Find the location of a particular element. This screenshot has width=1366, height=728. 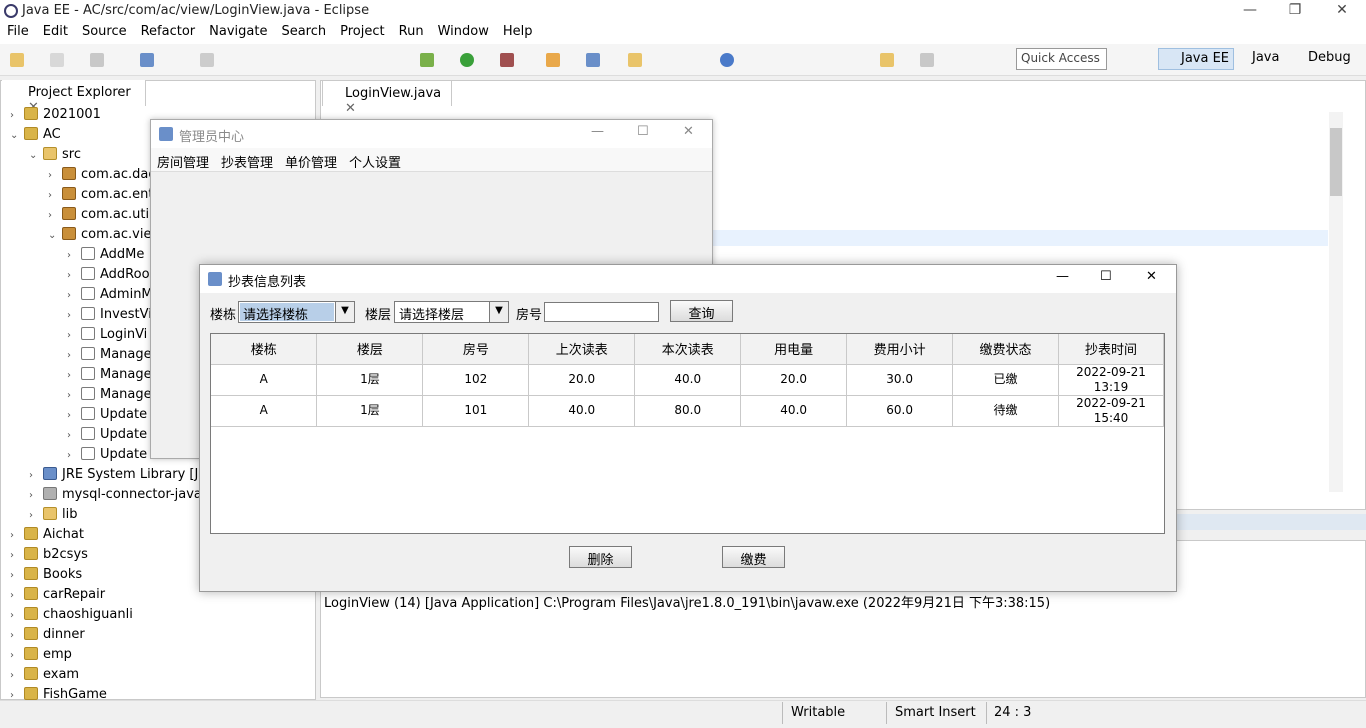

editor-tab-loginview: LoginView.java ✕ is located at coordinates (387, 98).